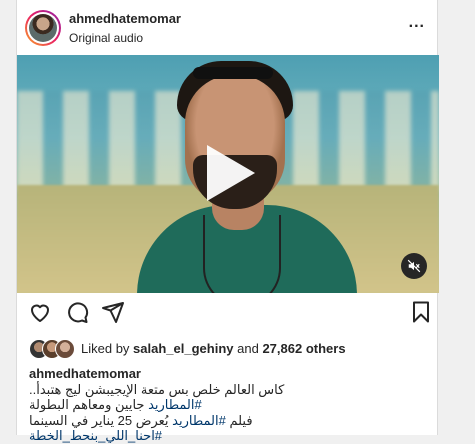 The height and width of the screenshot is (444, 475). Describe the element at coordinates (228, 316) in the screenshot. I see `action-bar` at that location.